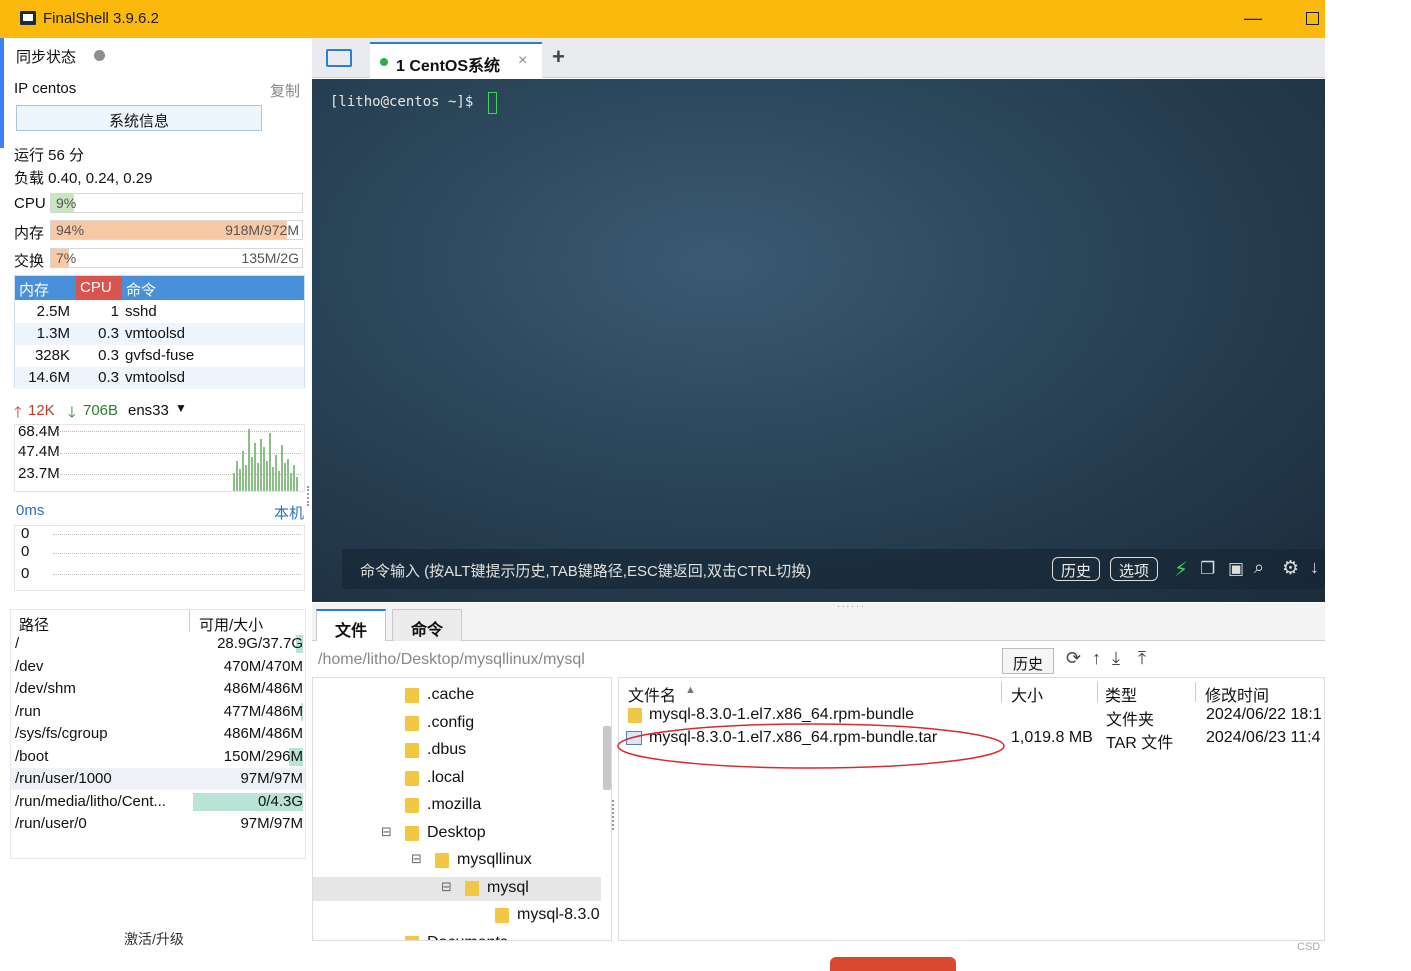 Image resolution: width=1411 pixels, height=971 pixels. I want to click on session-tab: 1 CentOS系统 ×, so click(456, 60).